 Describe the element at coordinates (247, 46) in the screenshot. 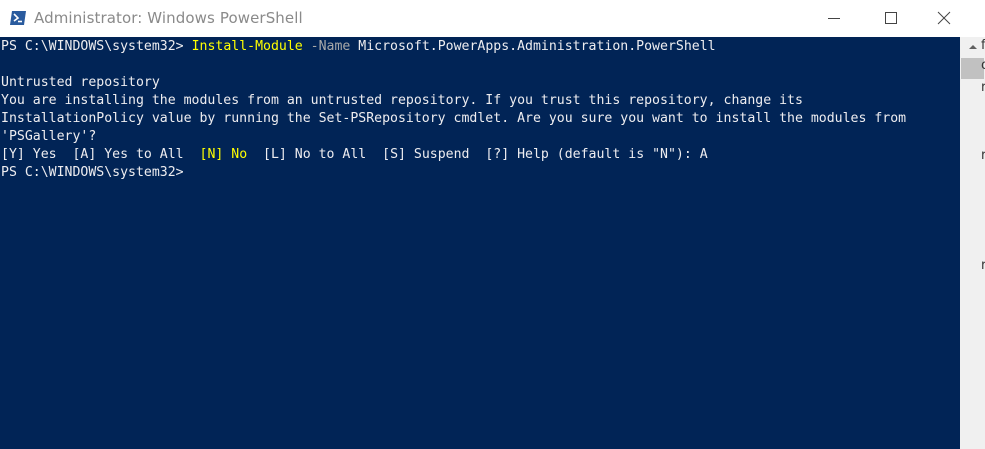

I see `command-name: Install-Module` at that location.